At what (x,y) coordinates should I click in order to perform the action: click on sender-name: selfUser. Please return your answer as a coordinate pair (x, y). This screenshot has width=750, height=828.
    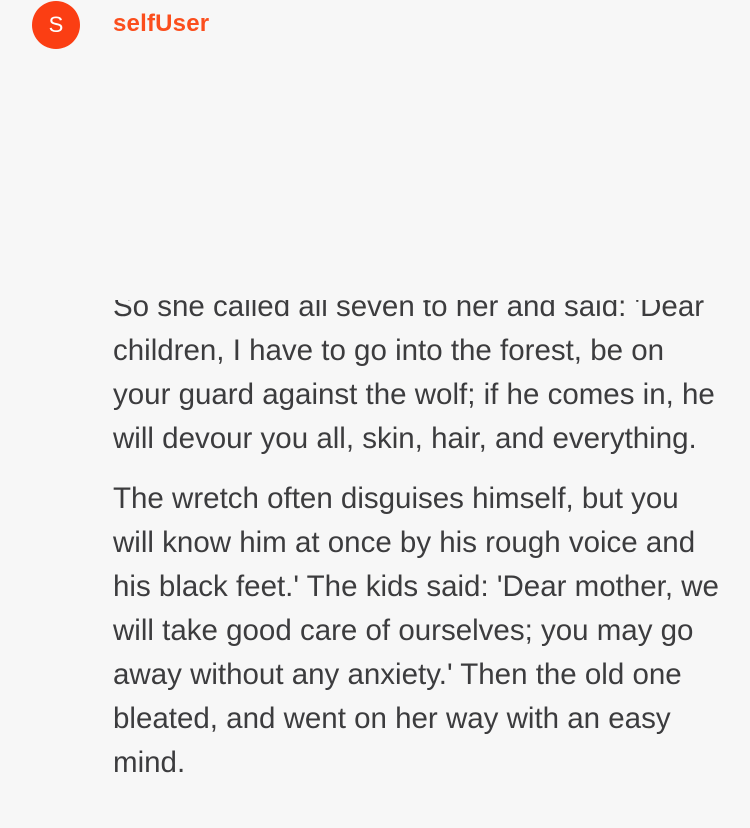
    Looking at the image, I should click on (161, 24).